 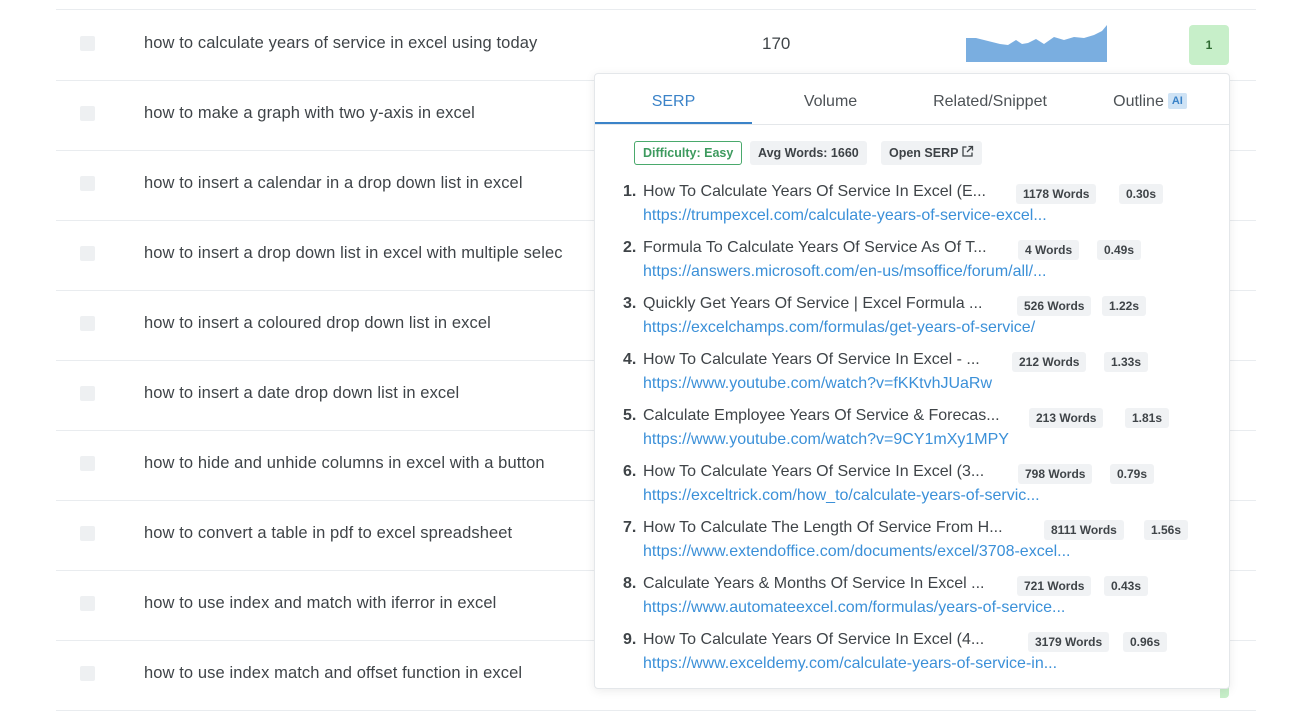 What do you see at coordinates (1066, 418) in the screenshot?
I see `word-count-badge: 213 Words` at bounding box center [1066, 418].